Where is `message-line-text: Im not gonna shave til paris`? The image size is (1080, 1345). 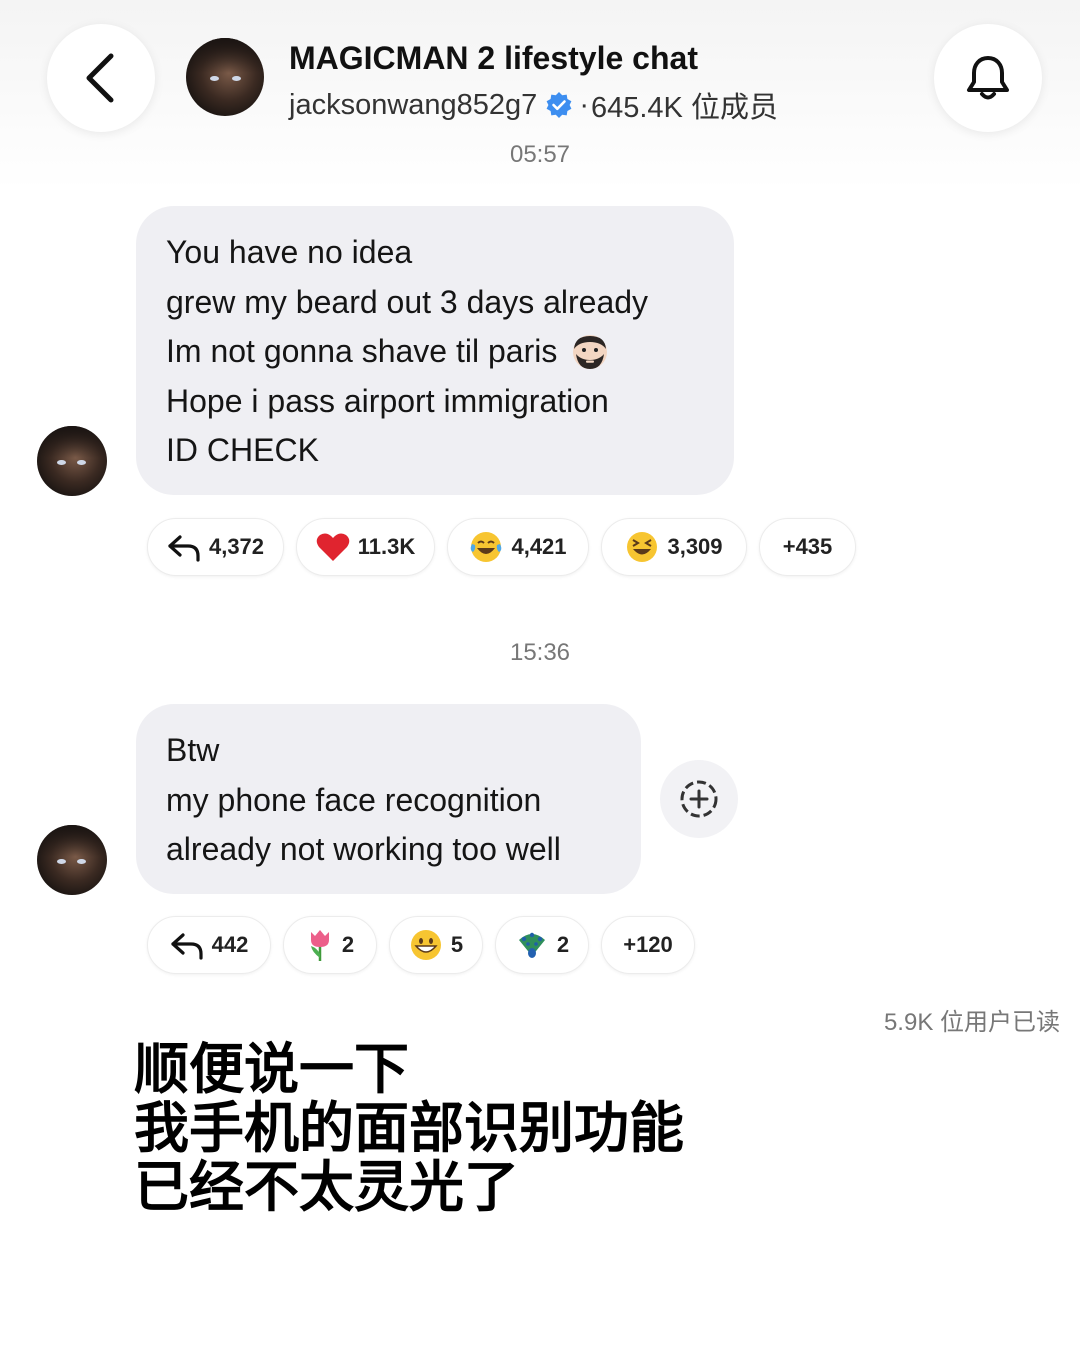
message-line-text: Im not gonna shave til paris is located at coordinates (362, 351).